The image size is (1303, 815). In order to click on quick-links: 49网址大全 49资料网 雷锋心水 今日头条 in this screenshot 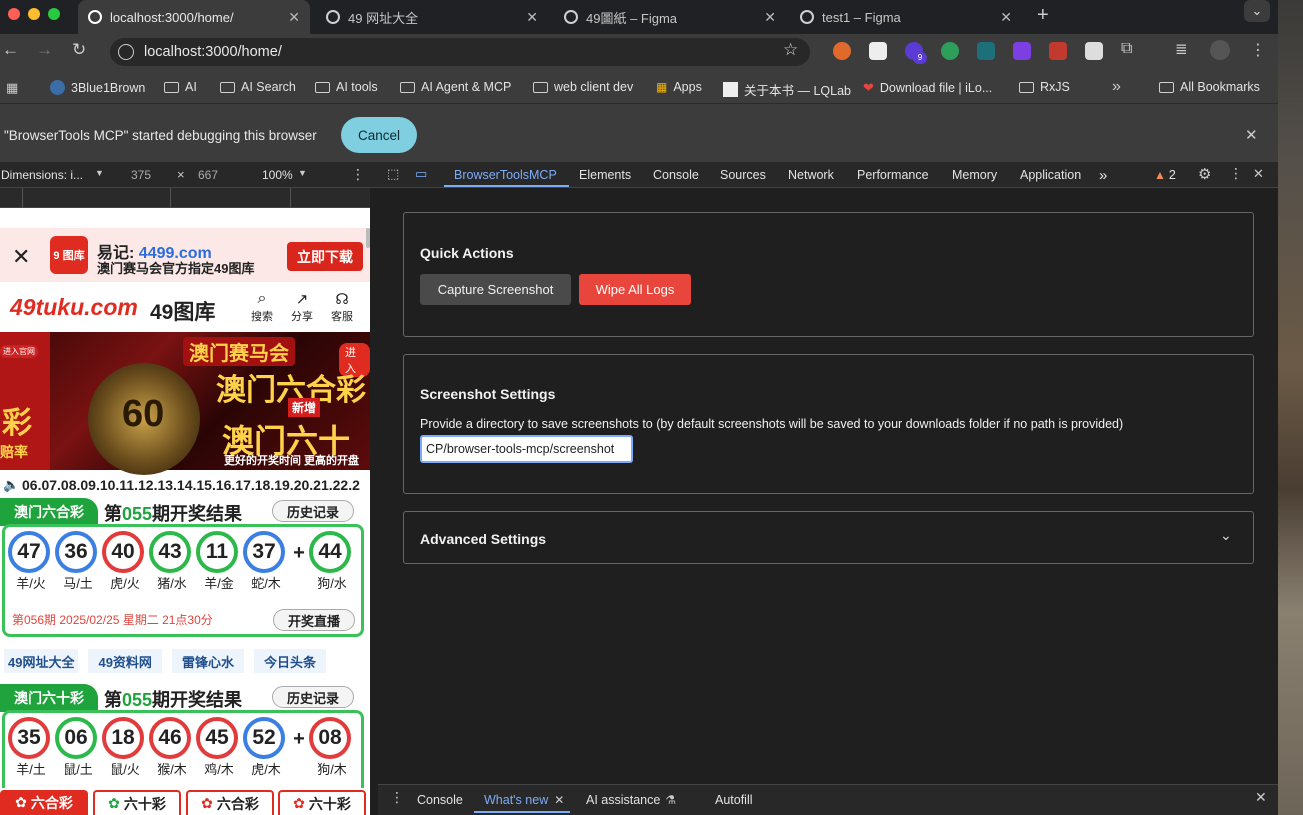, I will do `click(185, 661)`.